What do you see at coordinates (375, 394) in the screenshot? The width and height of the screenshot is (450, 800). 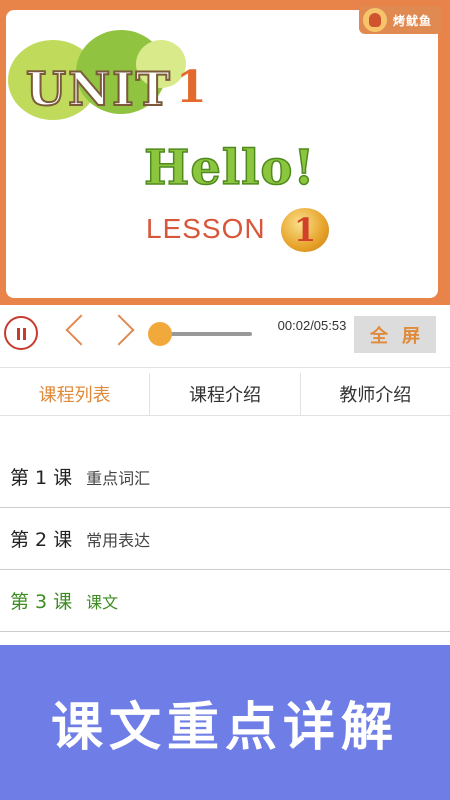 I see `tab-teacher-intro: 教师介绍` at bounding box center [375, 394].